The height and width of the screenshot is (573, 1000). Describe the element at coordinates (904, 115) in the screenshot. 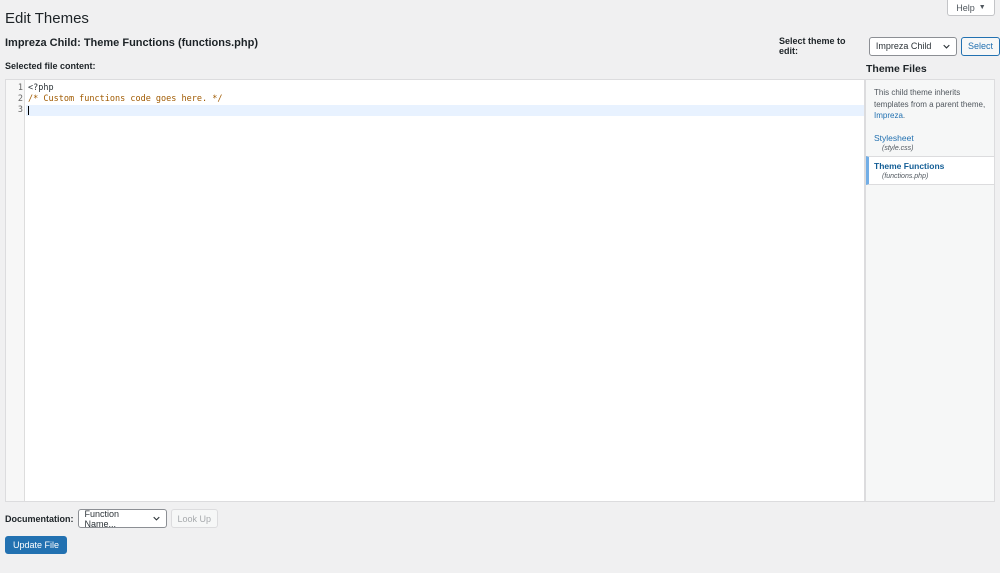

I see `description-suffix: .` at that location.